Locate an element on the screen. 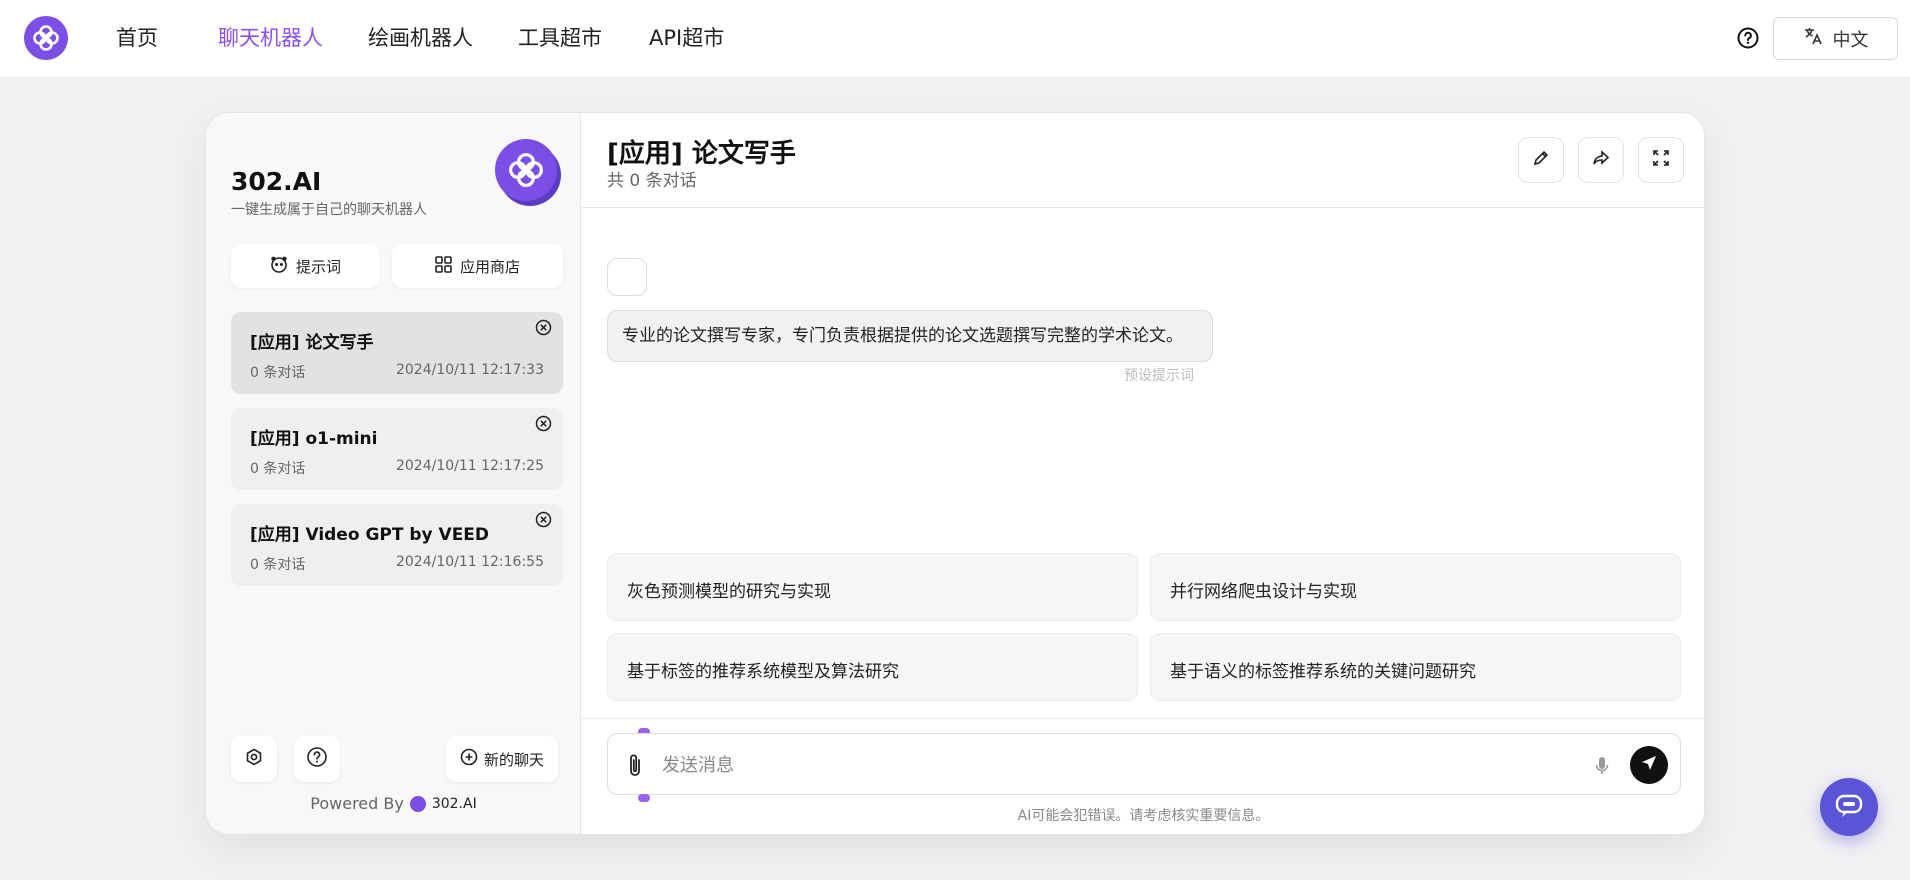 The width and height of the screenshot is (1910, 880). session-time: 2024/10/11 12:17:25 is located at coordinates (469, 466).